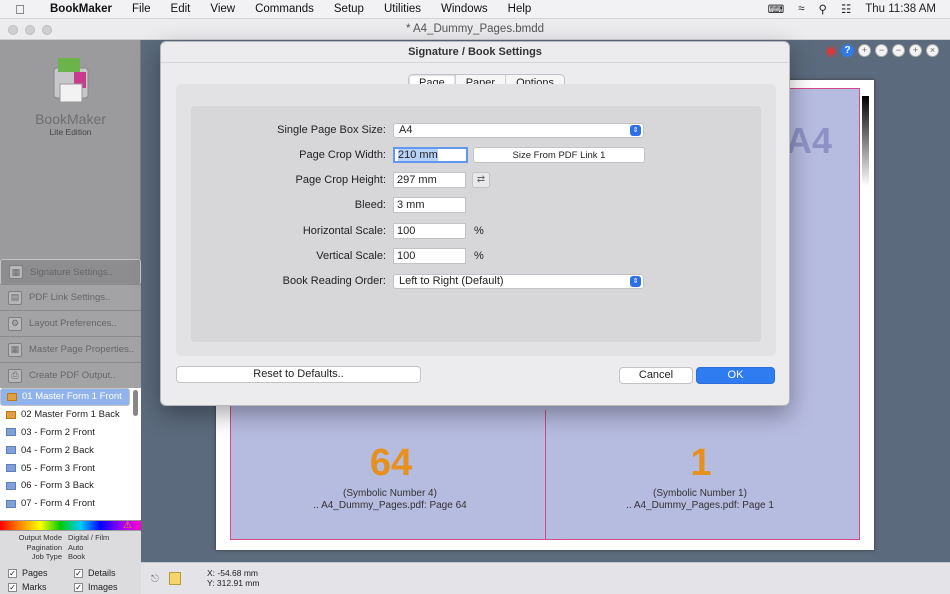  What do you see at coordinates (370, 205) in the screenshot?
I see `bleed-label: Bleed:` at bounding box center [370, 205].